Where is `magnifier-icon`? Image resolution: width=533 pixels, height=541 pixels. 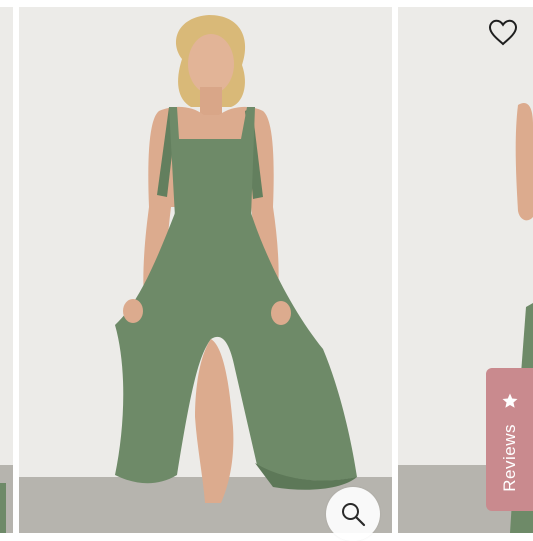 magnifier-icon is located at coordinates (354, 515).